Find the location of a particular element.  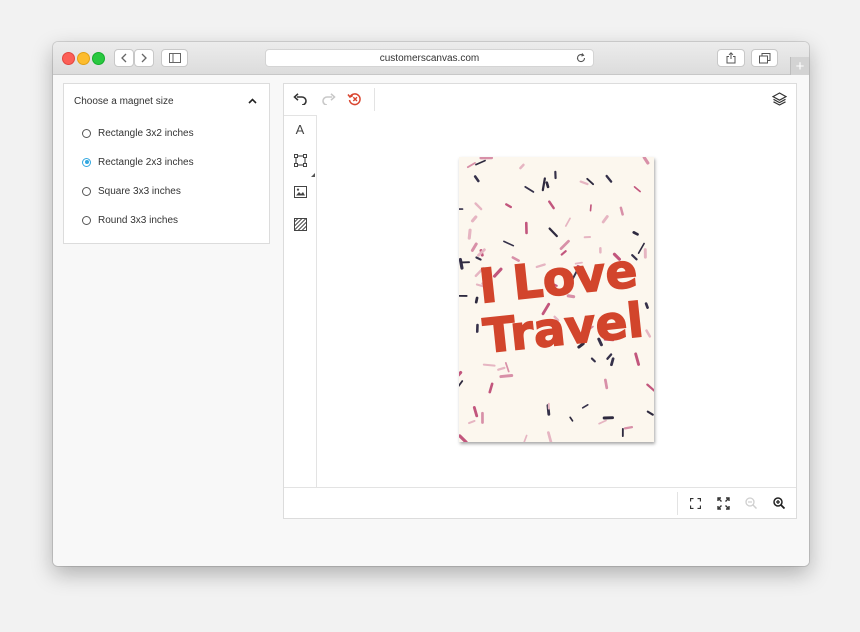

text-tool-icon: A is located at coordinates (300, 129).